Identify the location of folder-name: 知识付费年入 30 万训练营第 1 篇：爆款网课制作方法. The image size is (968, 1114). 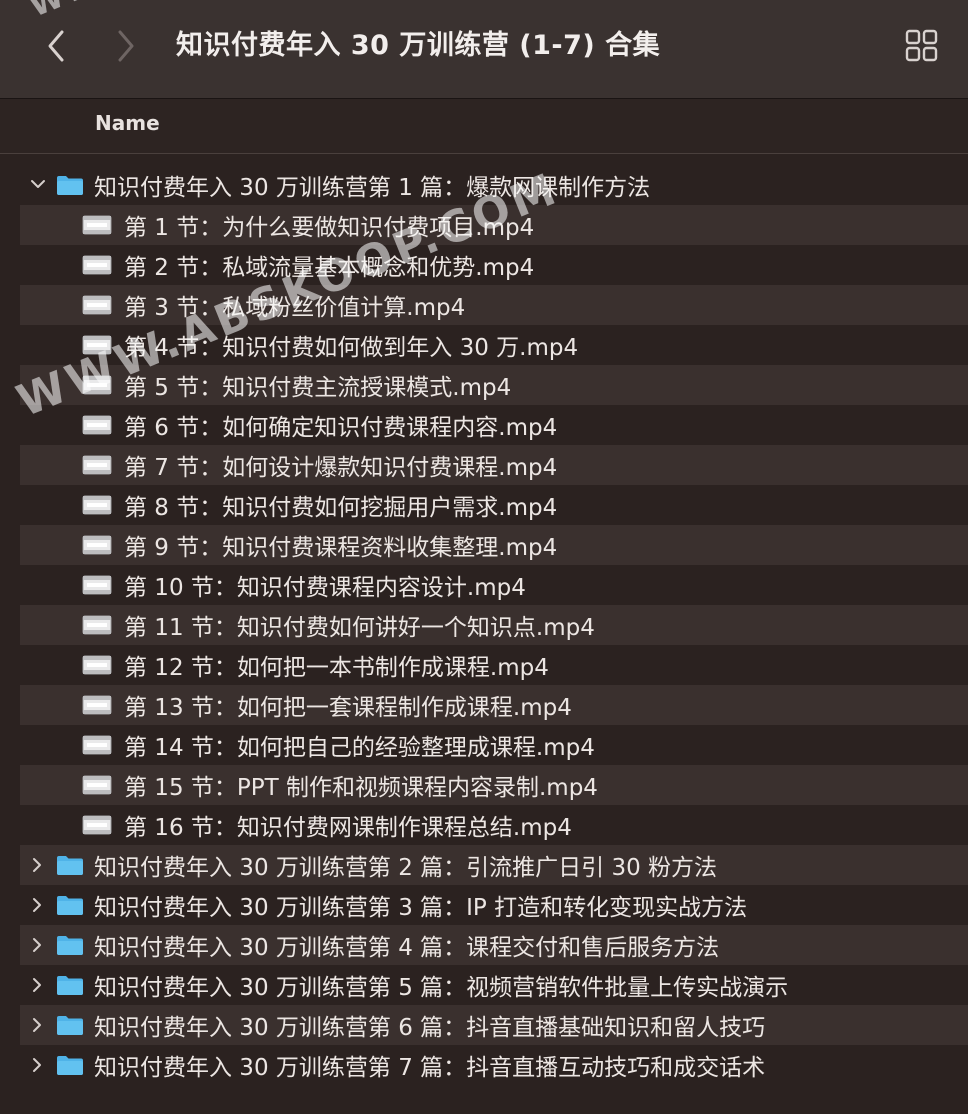
(372, 188).